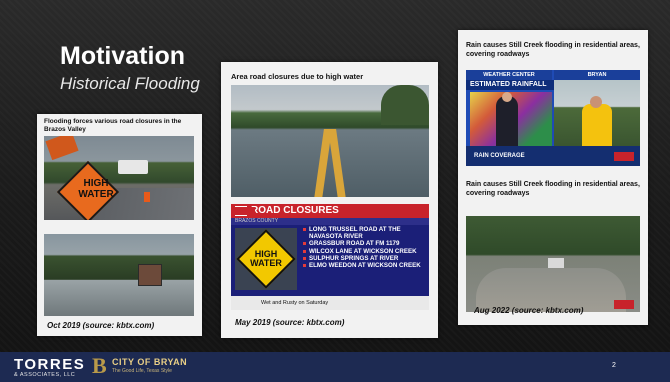 This screenshot has height=382, width=670. Describe the element at coordinates (119, 178) in the screenshot. I see `photo-high-water-sign: HIGH WATER` at that location.